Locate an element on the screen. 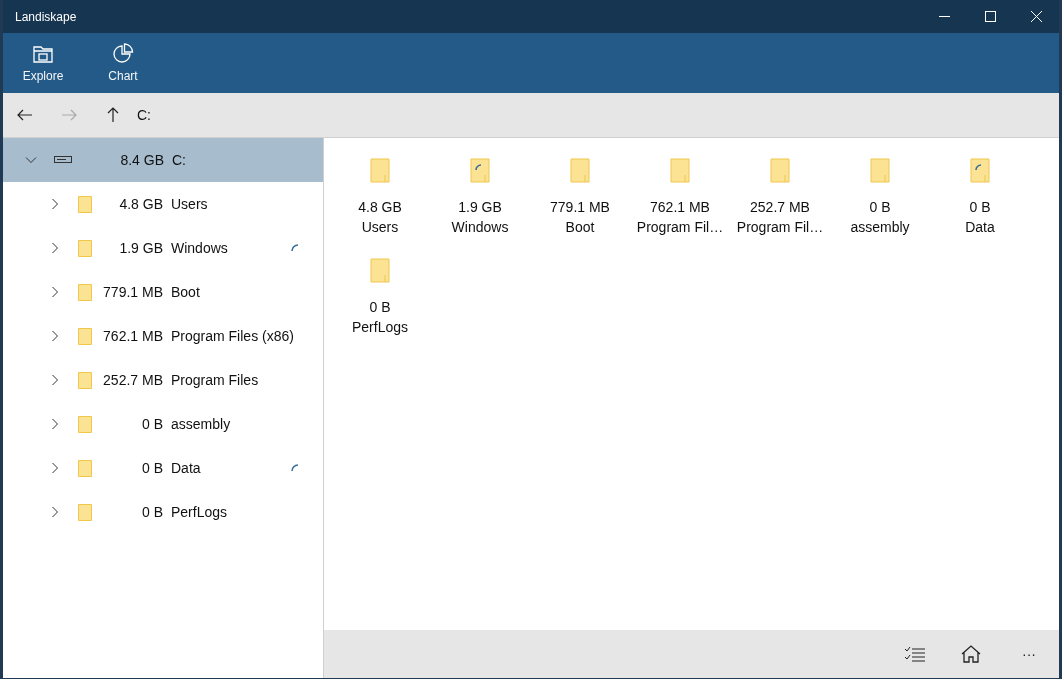 Image resolution: width=1062 pixels, height=679 pixels. folder-size: 4.8 GB is located at coordinates (140, 204).